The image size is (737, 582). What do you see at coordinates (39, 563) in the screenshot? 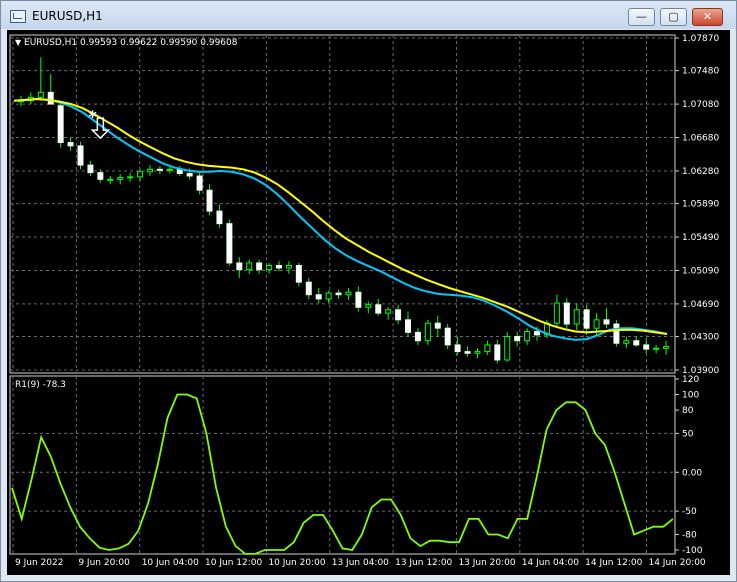
I see `time-tick-label: 9 Jun 2022` at bounding box center [39, 563].